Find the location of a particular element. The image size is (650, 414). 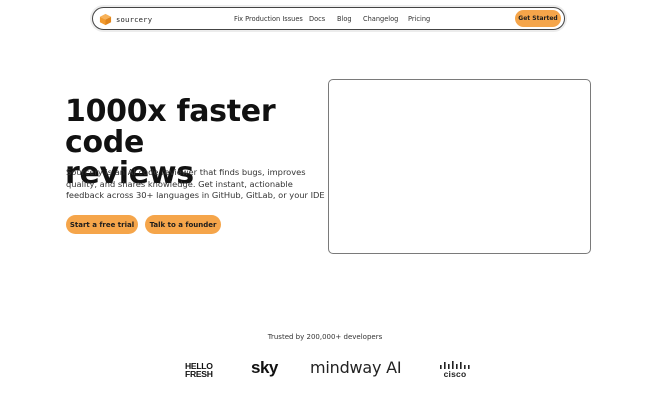

get-started-button: Get Started is located at coordinates (538, 18).